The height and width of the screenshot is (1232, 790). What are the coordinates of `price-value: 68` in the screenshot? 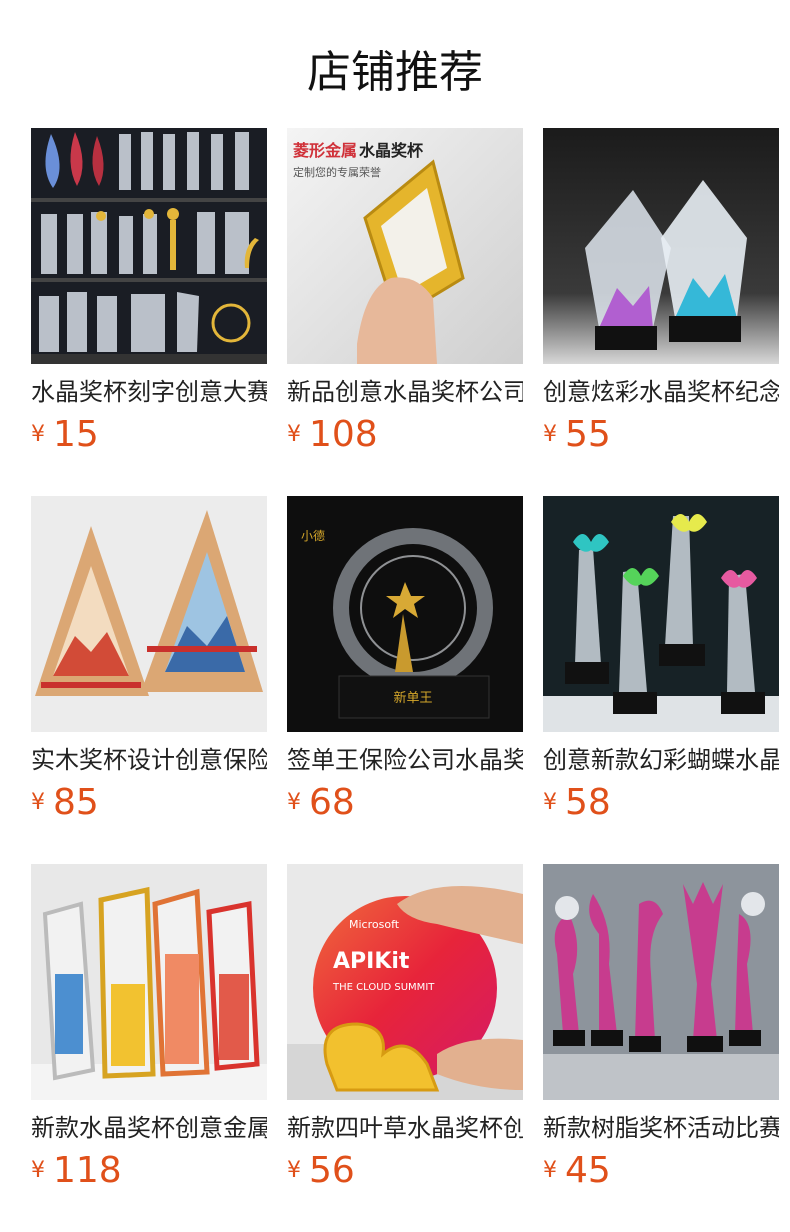 It's located at (332, 802).